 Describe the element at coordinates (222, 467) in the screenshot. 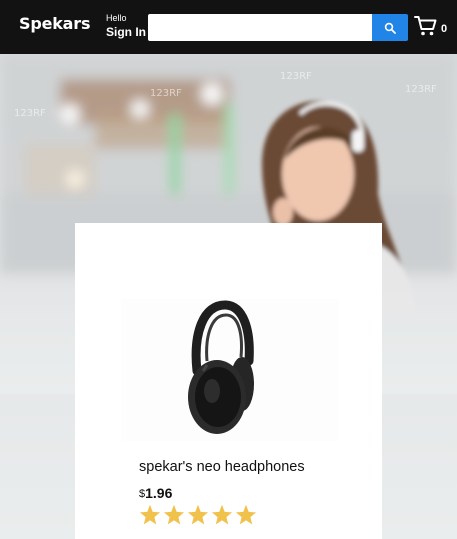

I see `product-name: spekar's neo headphones` at that location.